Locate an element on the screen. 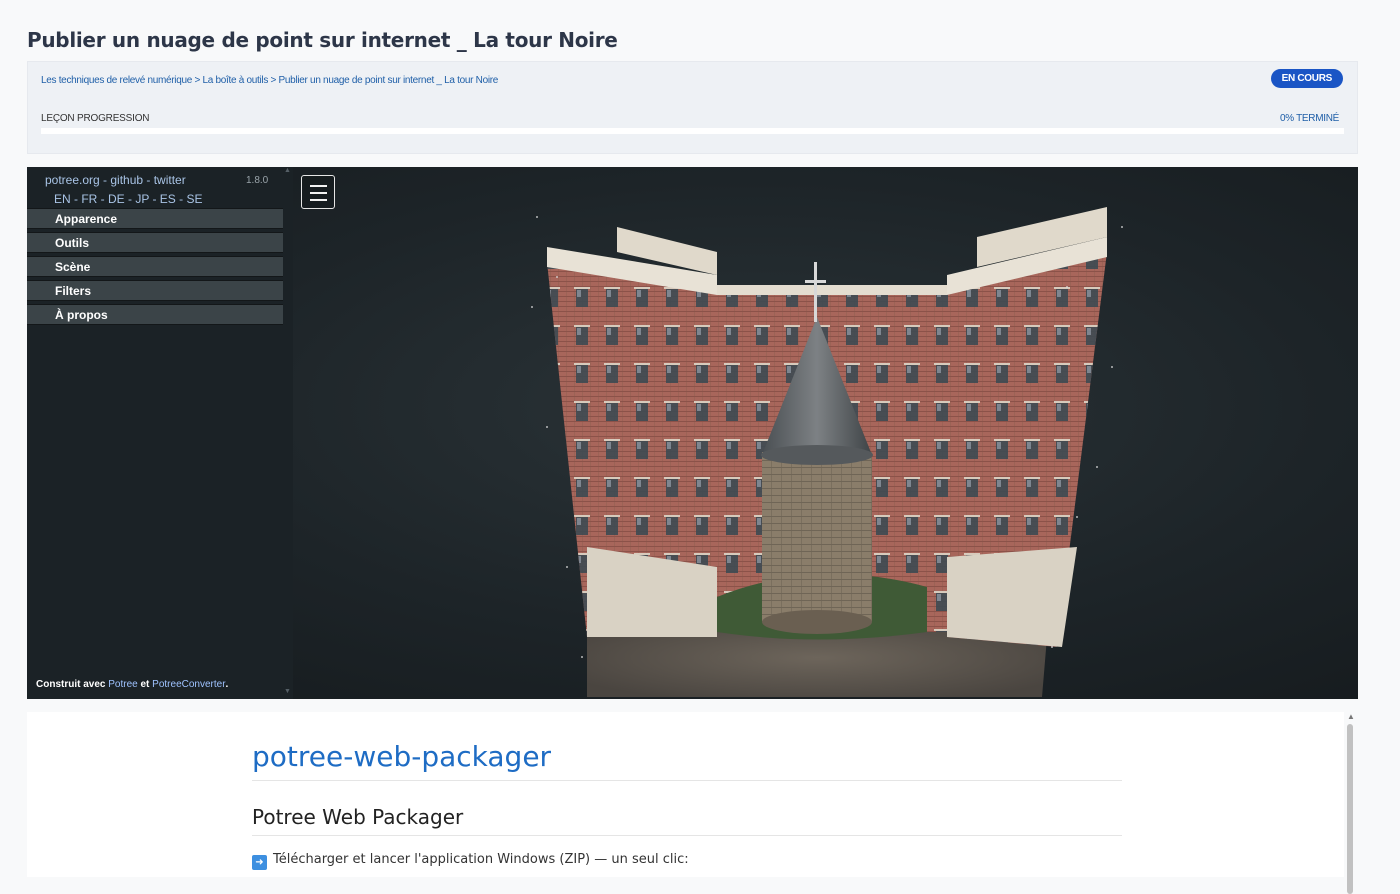  readme-subtitle: Potree Web Packager is located at coordinates (358, 817).